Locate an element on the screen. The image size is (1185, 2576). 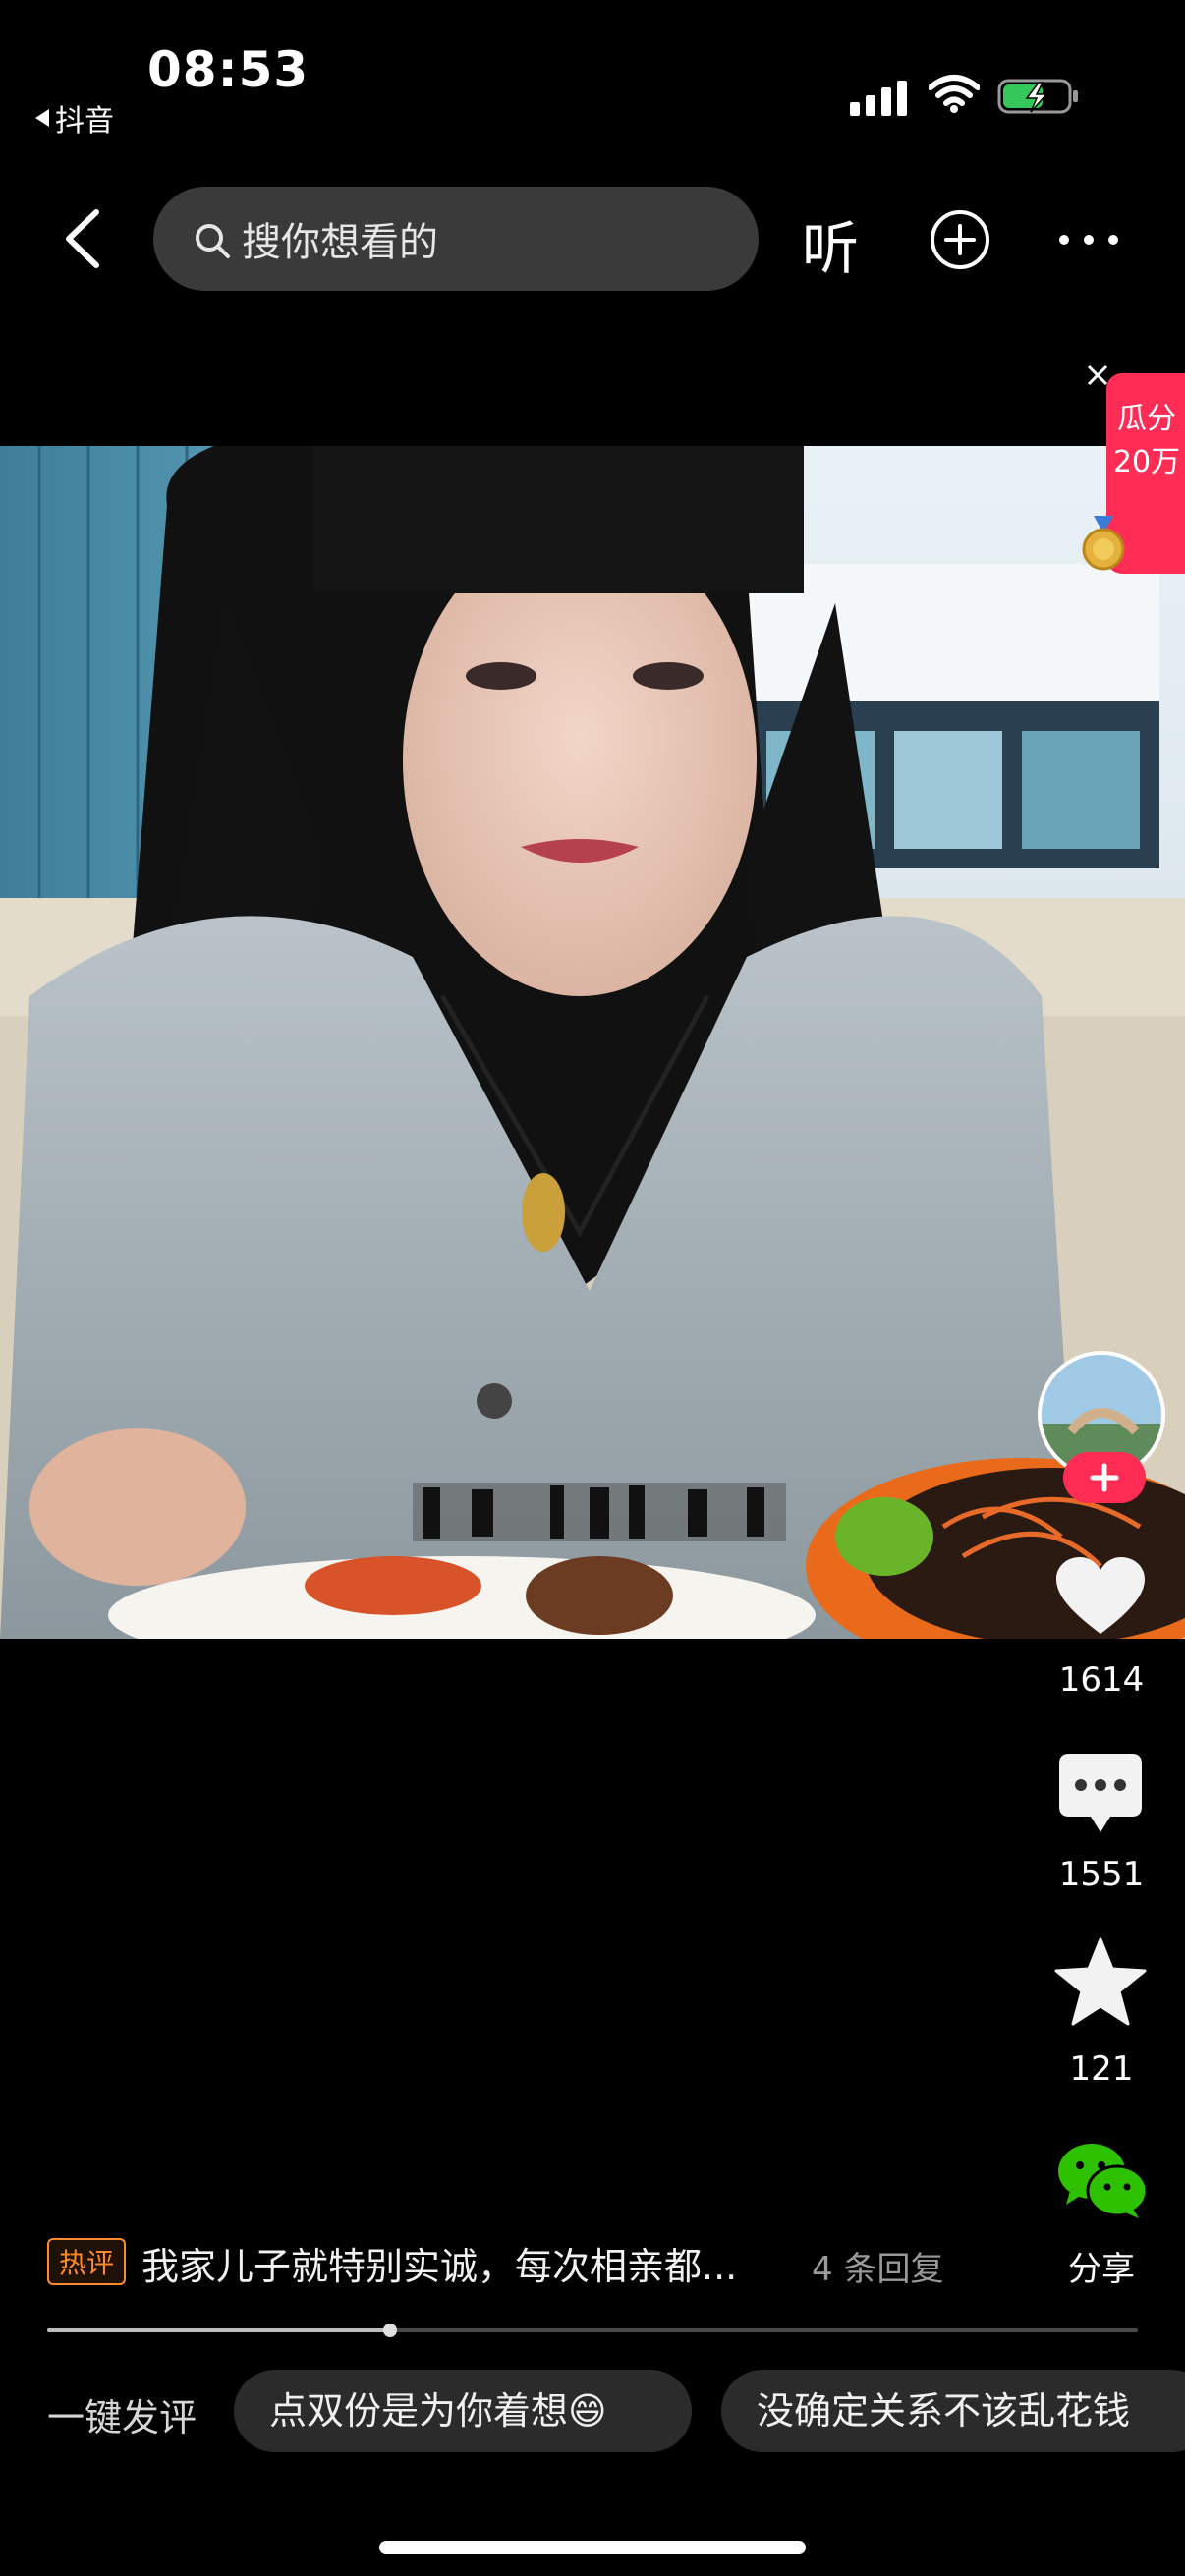
follow-plus-icon is located at coordinates (1104, 1477).